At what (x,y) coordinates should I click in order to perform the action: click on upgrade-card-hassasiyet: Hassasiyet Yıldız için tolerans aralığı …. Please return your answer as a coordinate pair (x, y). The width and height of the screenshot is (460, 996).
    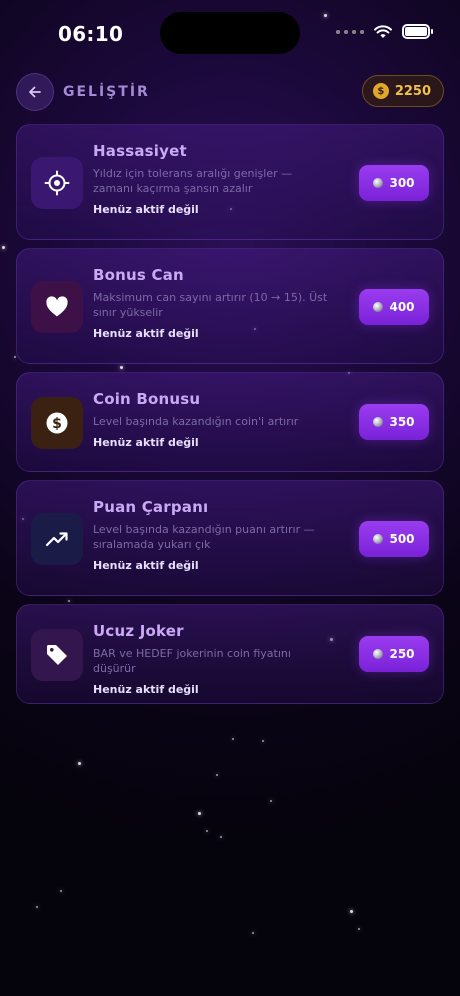
    Looking at the image, I should click on (230, 182).